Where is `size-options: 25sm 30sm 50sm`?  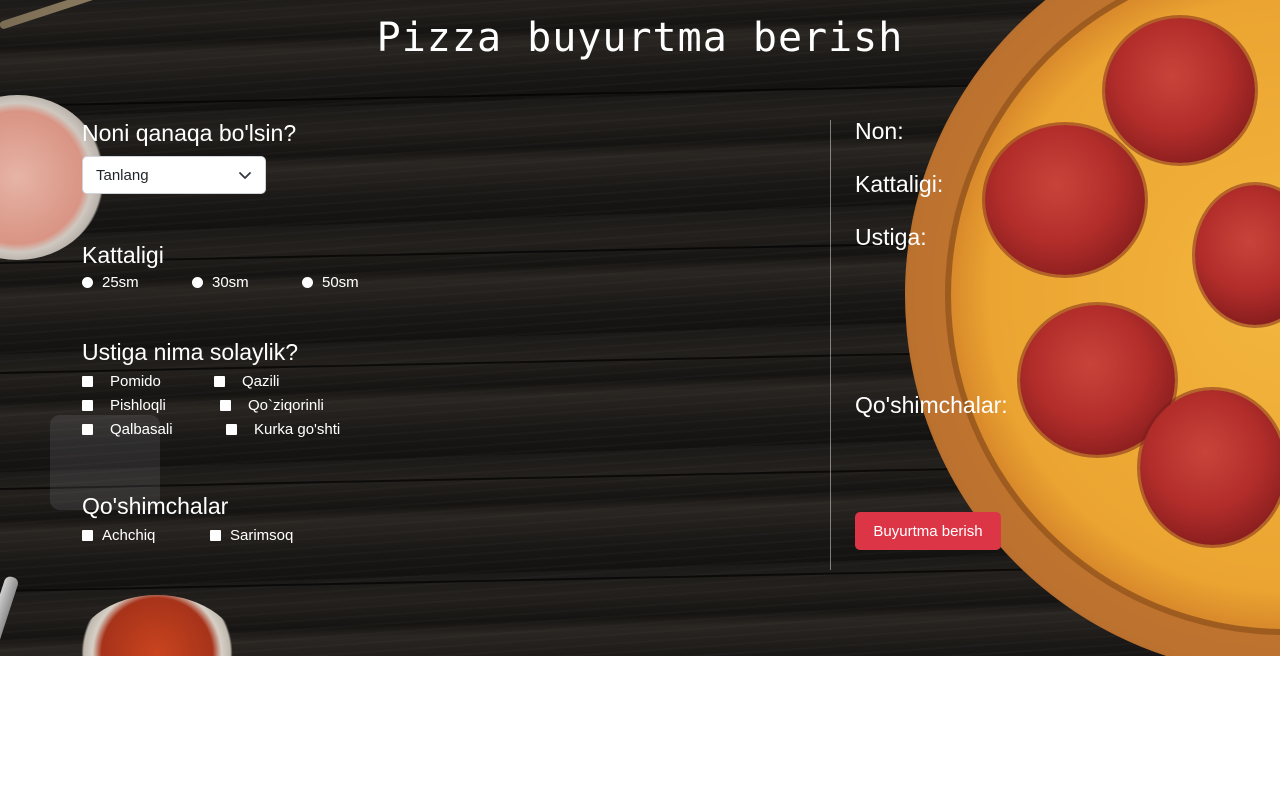 size-options: 25sm 30sm 50sm is located at coordinates (432, 282).